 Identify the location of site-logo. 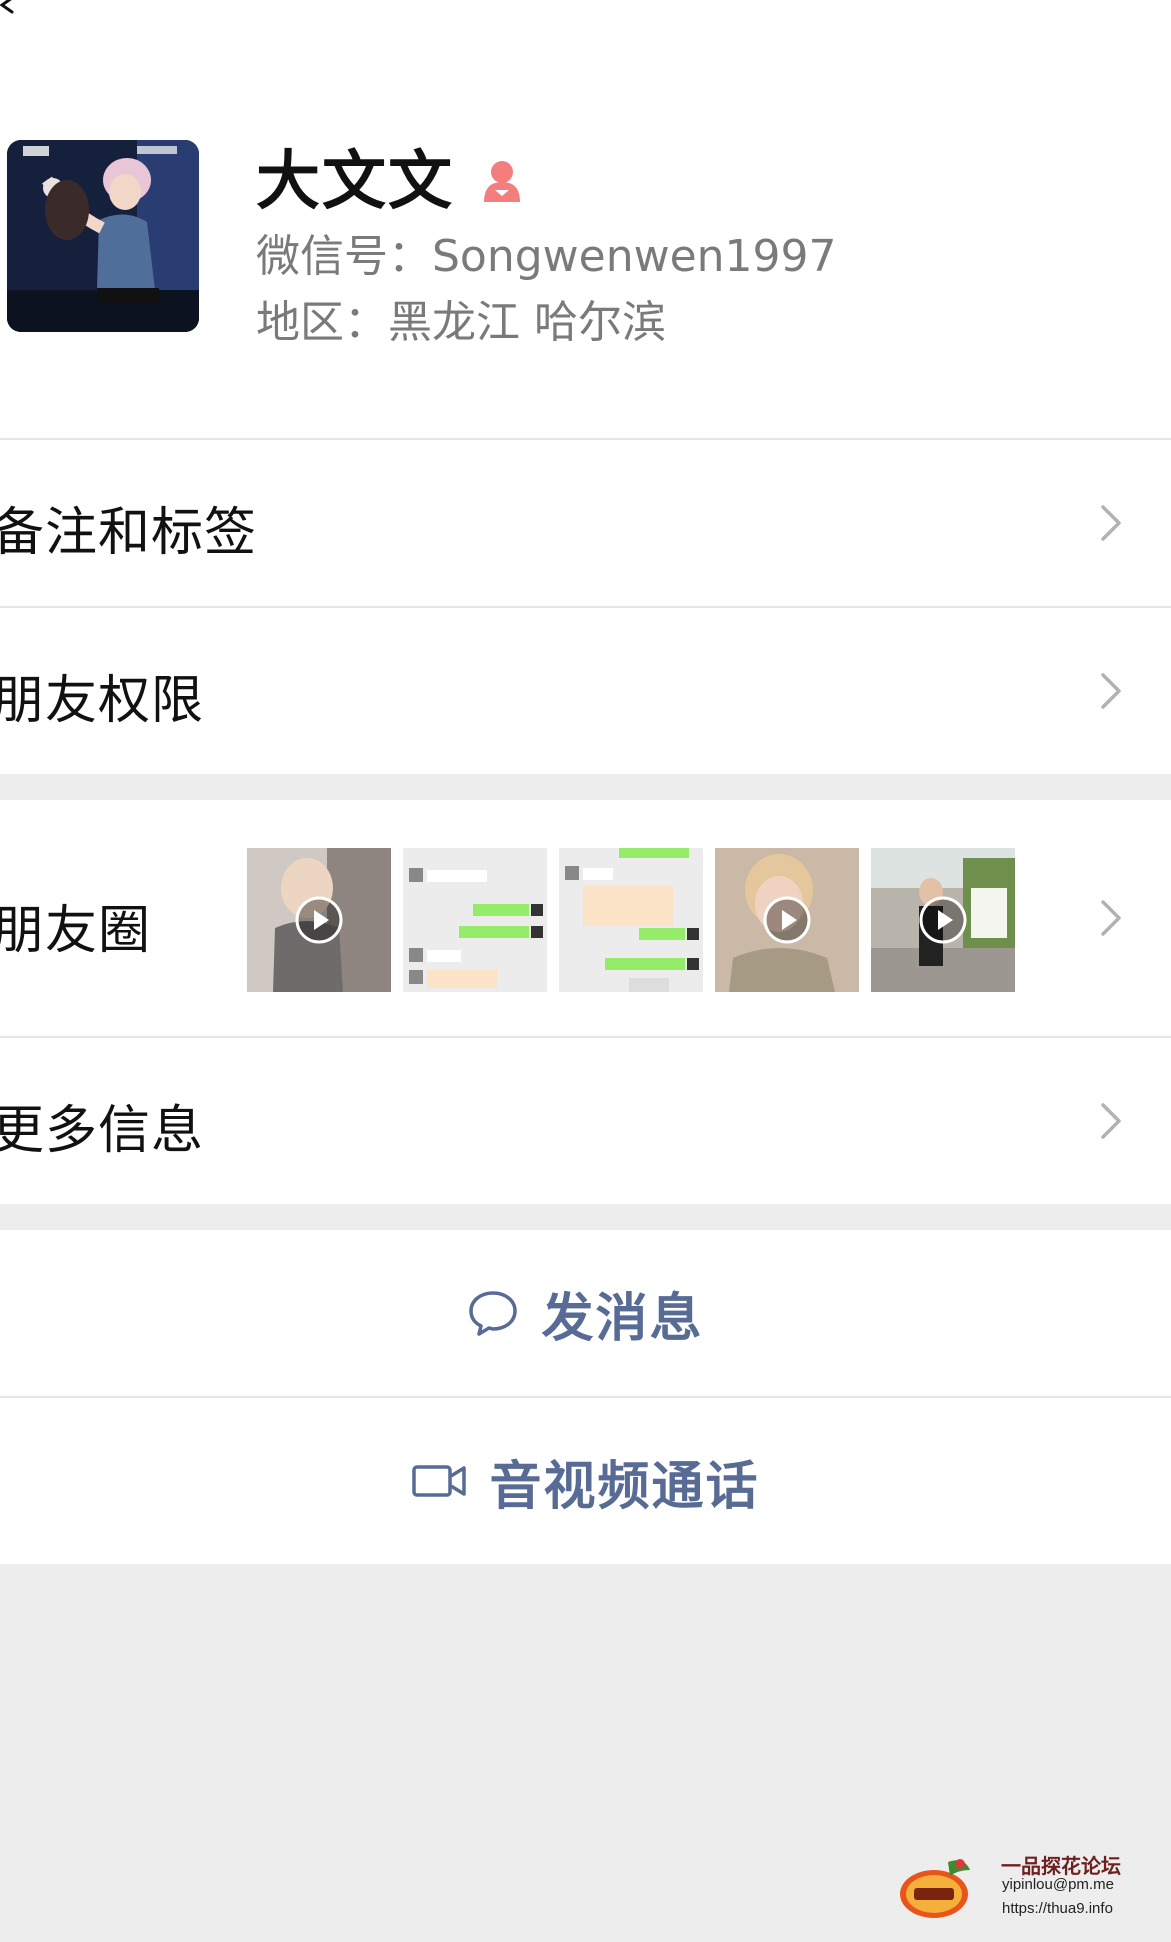
(935, 1888).